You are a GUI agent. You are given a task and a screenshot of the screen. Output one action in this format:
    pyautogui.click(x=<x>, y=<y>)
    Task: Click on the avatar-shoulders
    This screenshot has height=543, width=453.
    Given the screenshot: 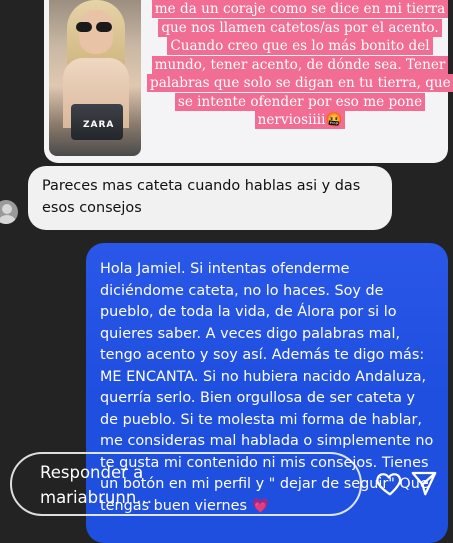 What is the action you would take?
    pyautogui.click(x=8, y=219)
    